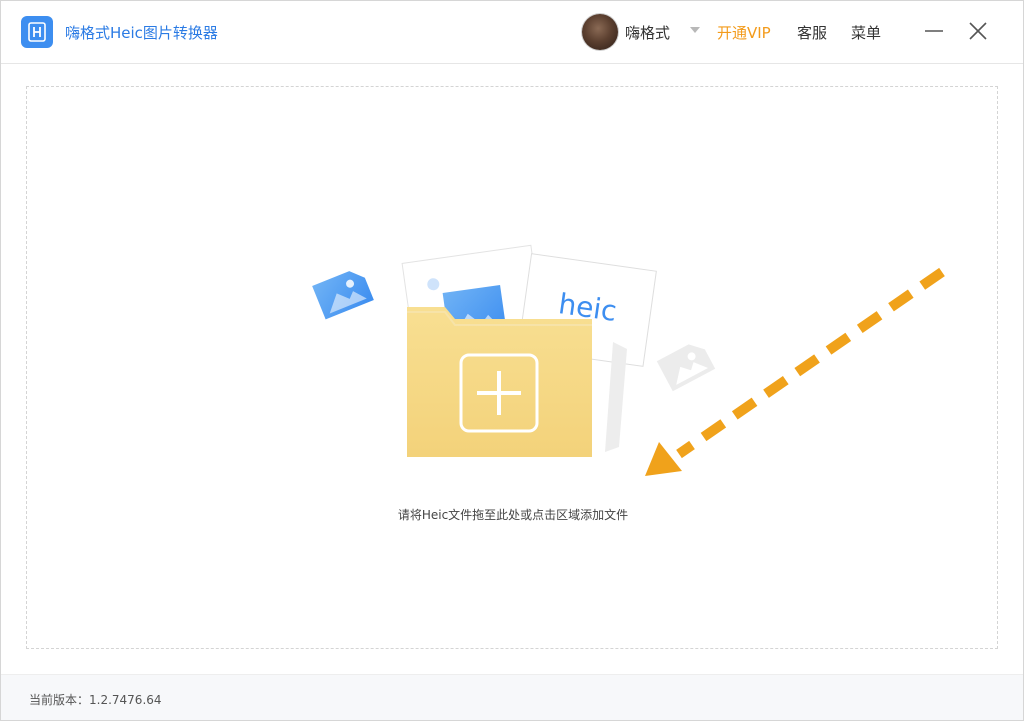 Image resolution: width=1024 pixels, height=721 pixels. What do you see at coordinates (686, 368) in the screenshot?
I see `grey-image-icon` at bounding box center [686, 368].